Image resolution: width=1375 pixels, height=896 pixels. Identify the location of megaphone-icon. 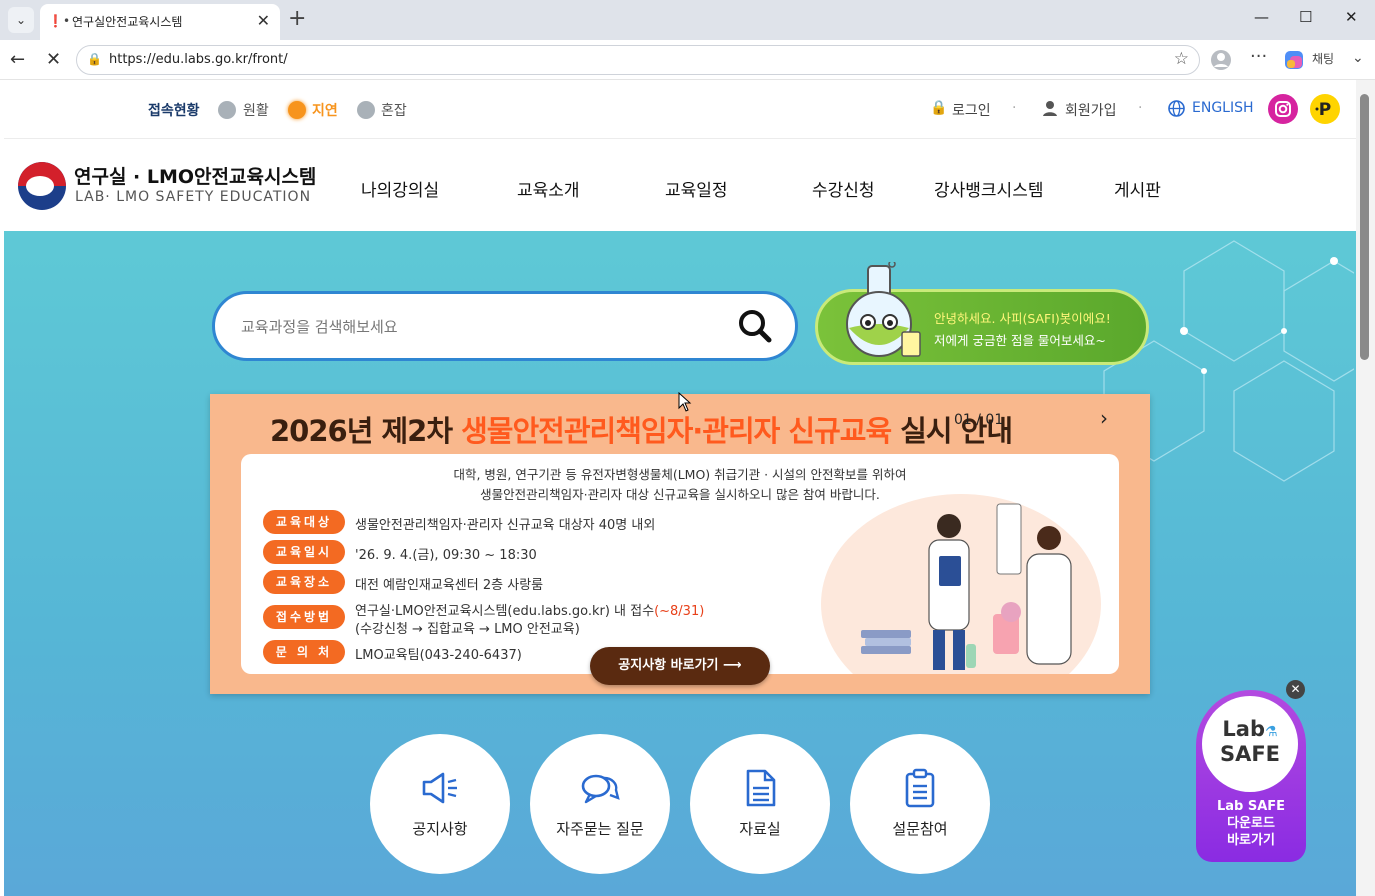
(439, 788).